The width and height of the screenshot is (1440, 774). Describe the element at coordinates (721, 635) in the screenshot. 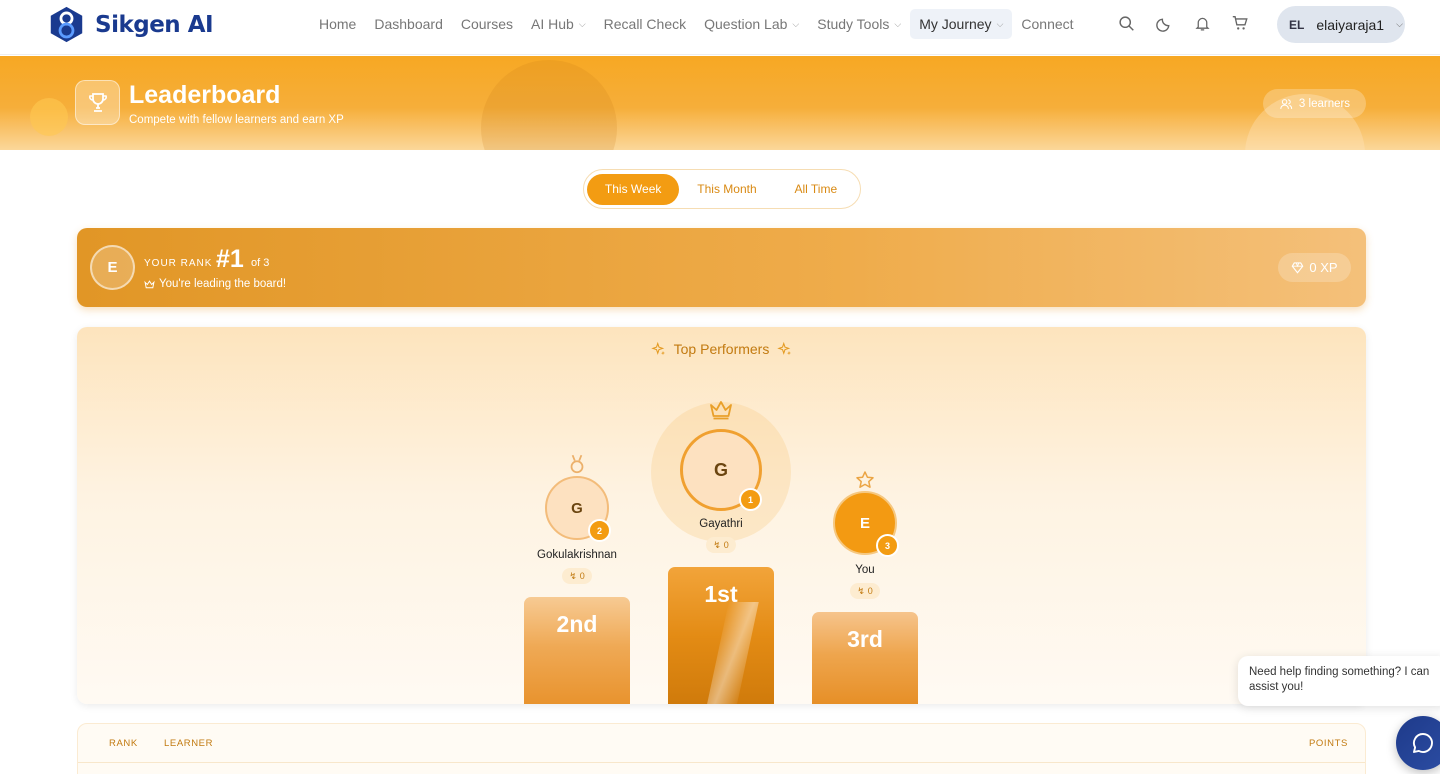

I see `pedestal-1st: 1st` at that location.